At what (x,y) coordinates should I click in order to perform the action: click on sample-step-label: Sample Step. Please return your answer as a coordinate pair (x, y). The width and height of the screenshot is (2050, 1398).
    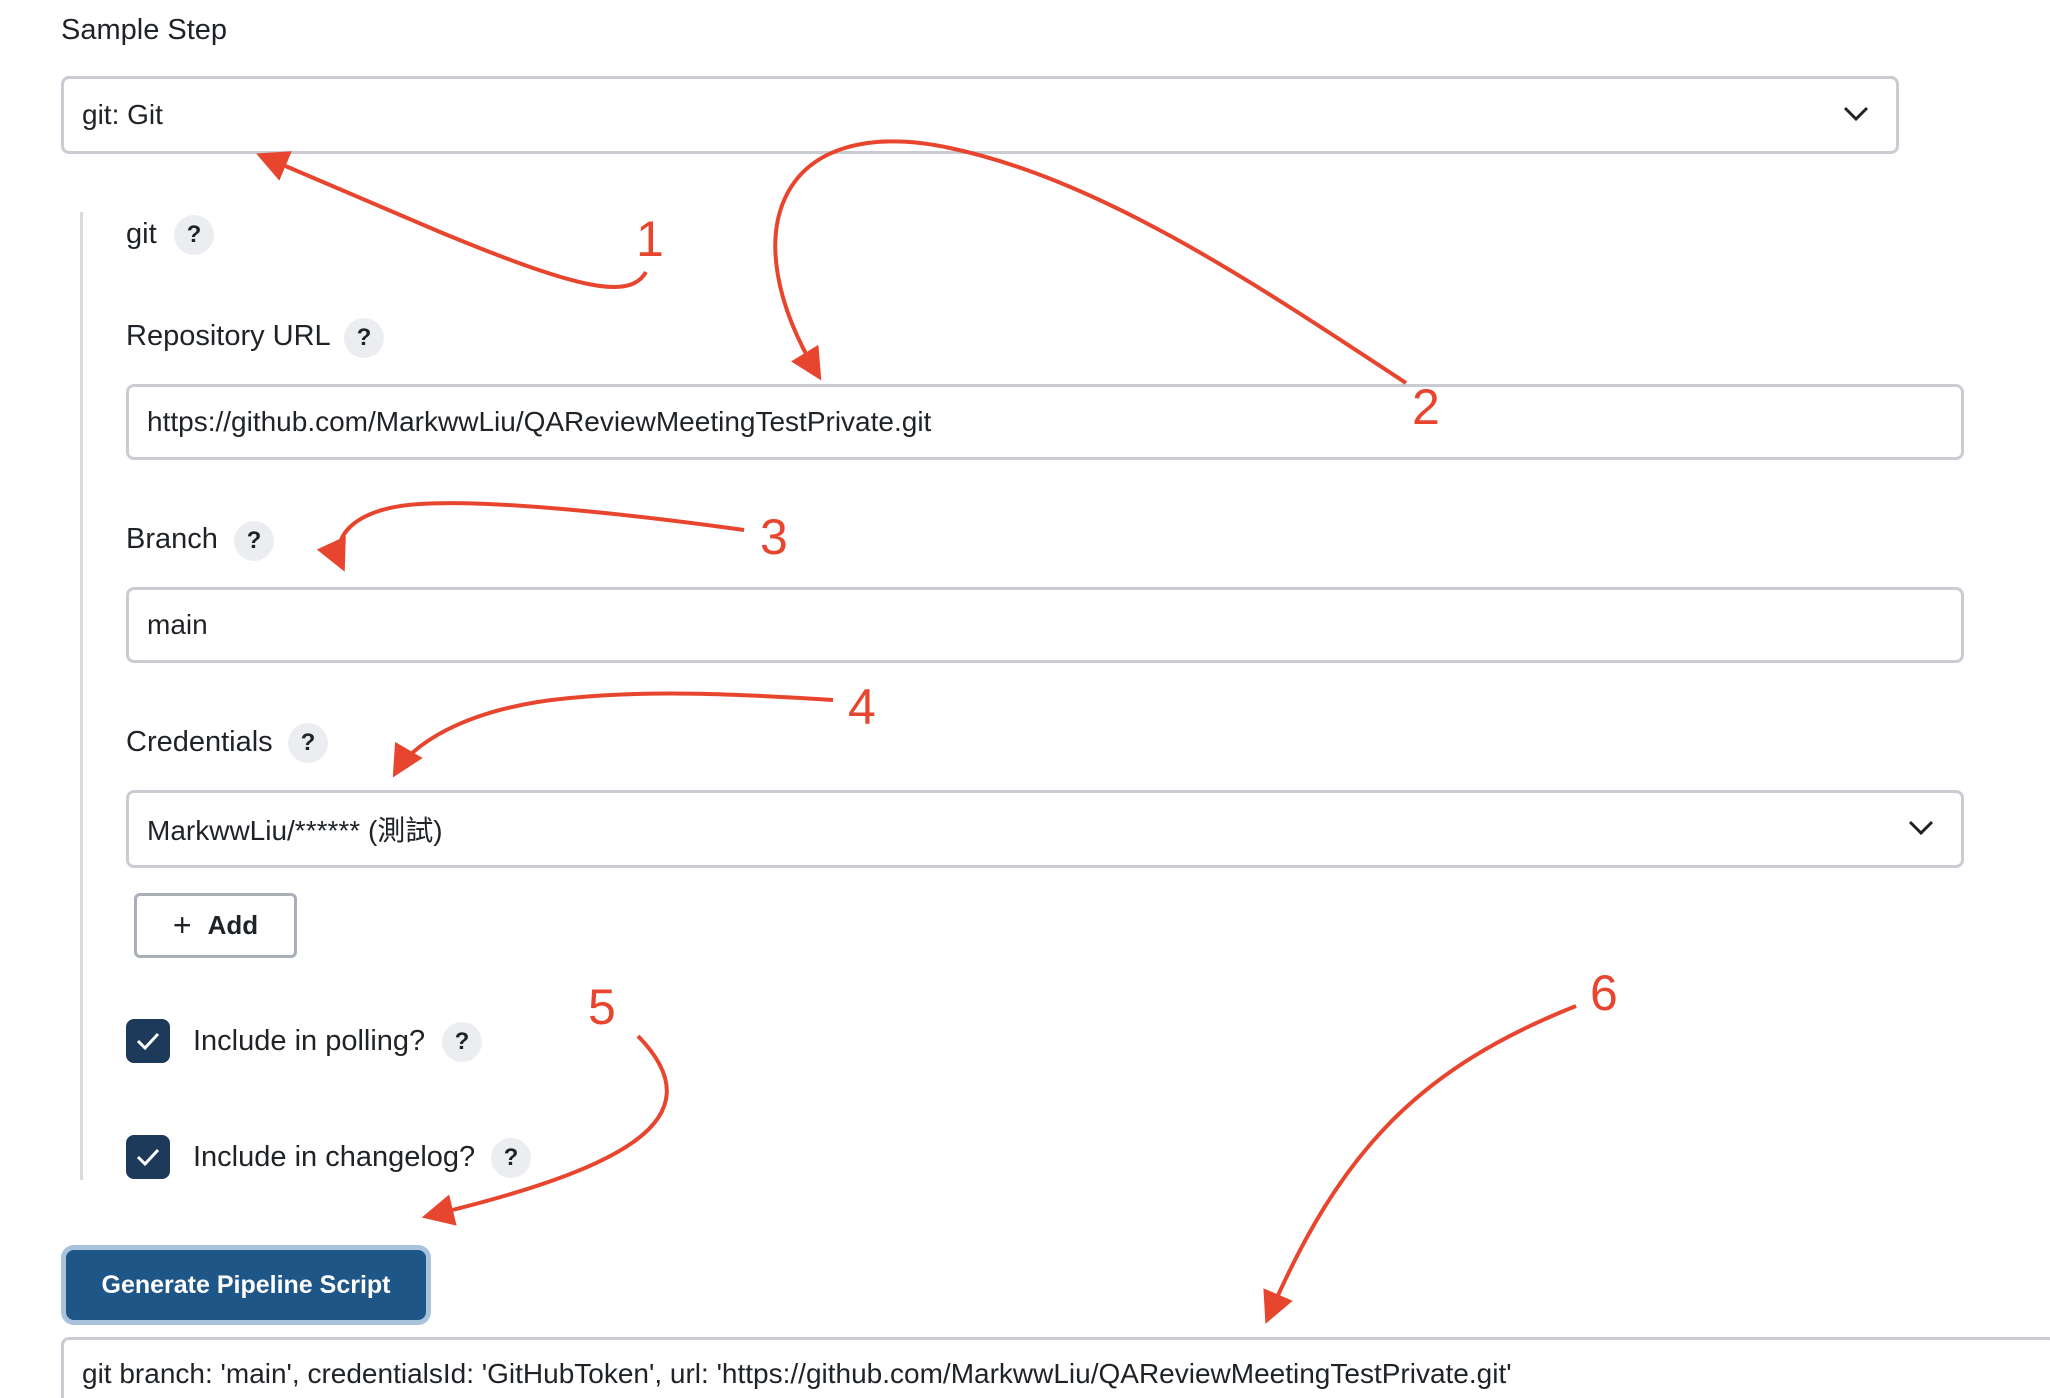
    Looking at the image, I should click on (144, 30).